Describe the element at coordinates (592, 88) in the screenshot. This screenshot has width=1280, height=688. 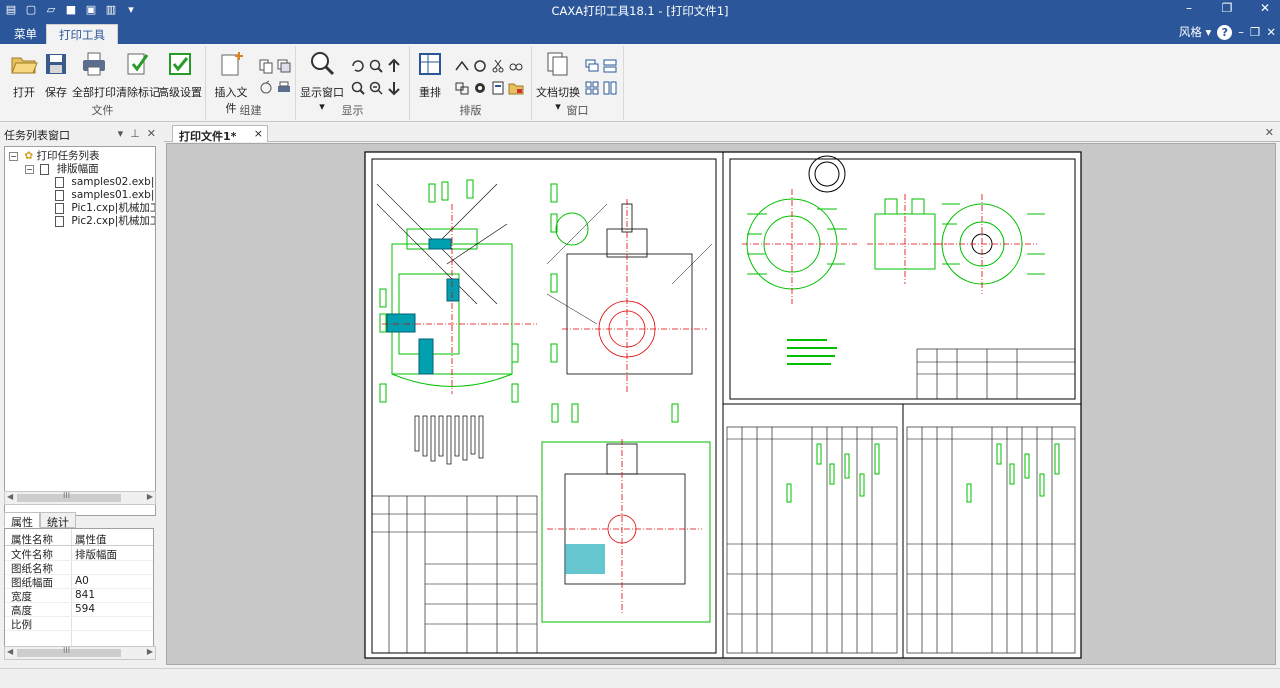
I see `tile-grid-icon` at that location.